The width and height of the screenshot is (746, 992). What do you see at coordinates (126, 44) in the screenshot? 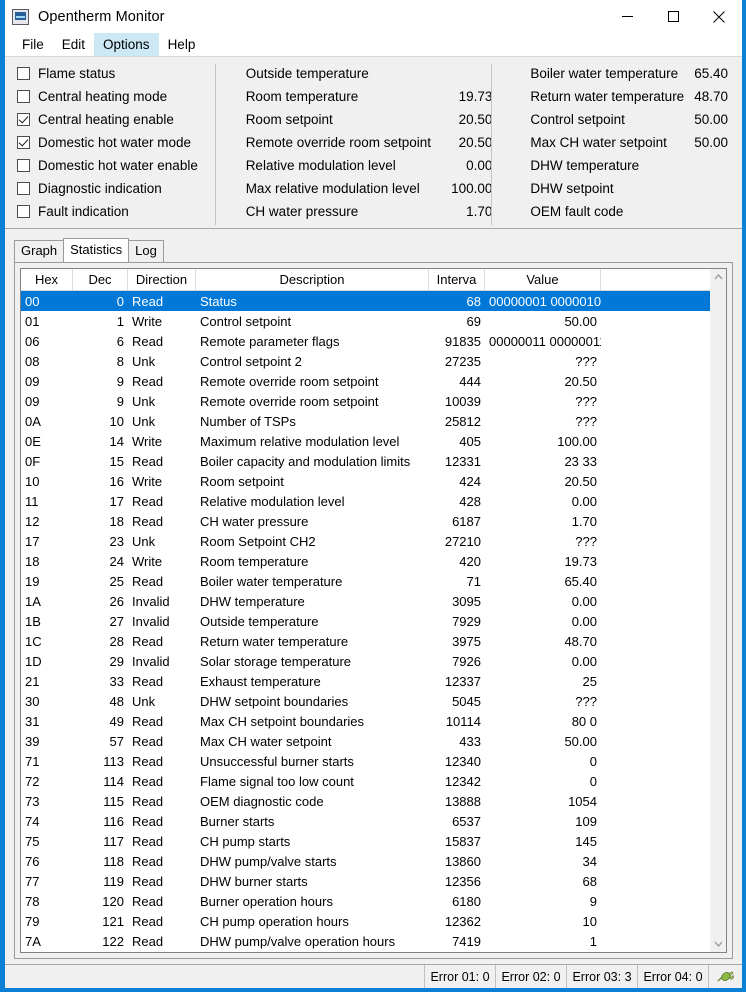
I see `menu-options: Options` at bounding box center [126, 44].